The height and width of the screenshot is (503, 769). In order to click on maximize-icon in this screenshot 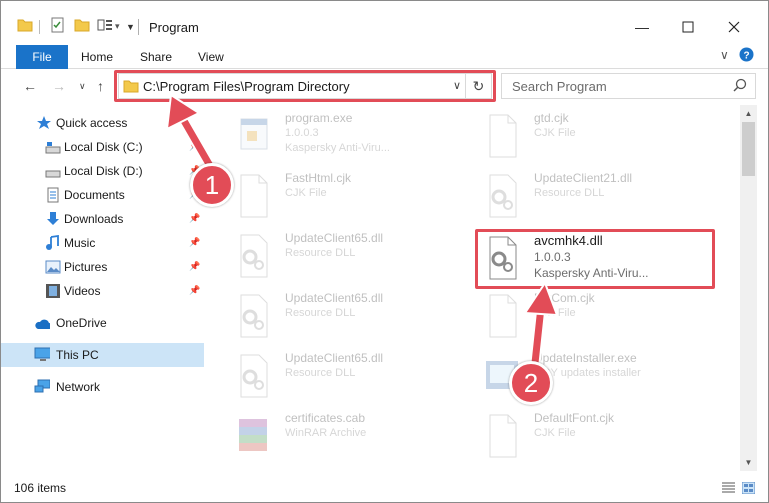, I will do `click(688, 27)`.